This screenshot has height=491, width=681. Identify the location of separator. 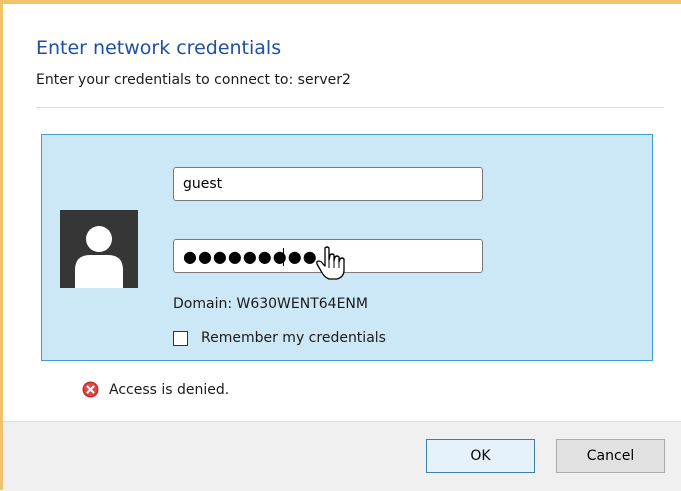
(350, 107).